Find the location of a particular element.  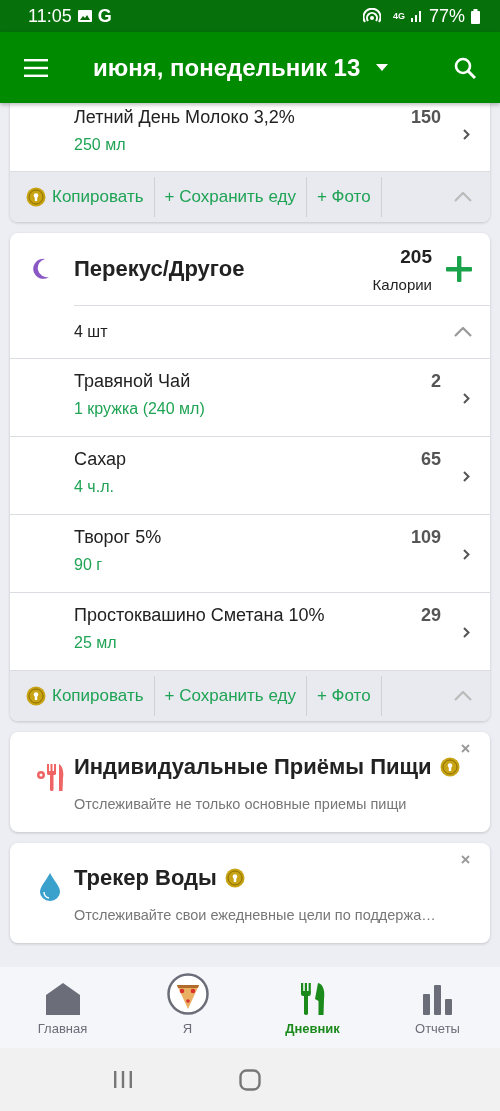

calories-total: 205 is located at coordinates (416, 256).